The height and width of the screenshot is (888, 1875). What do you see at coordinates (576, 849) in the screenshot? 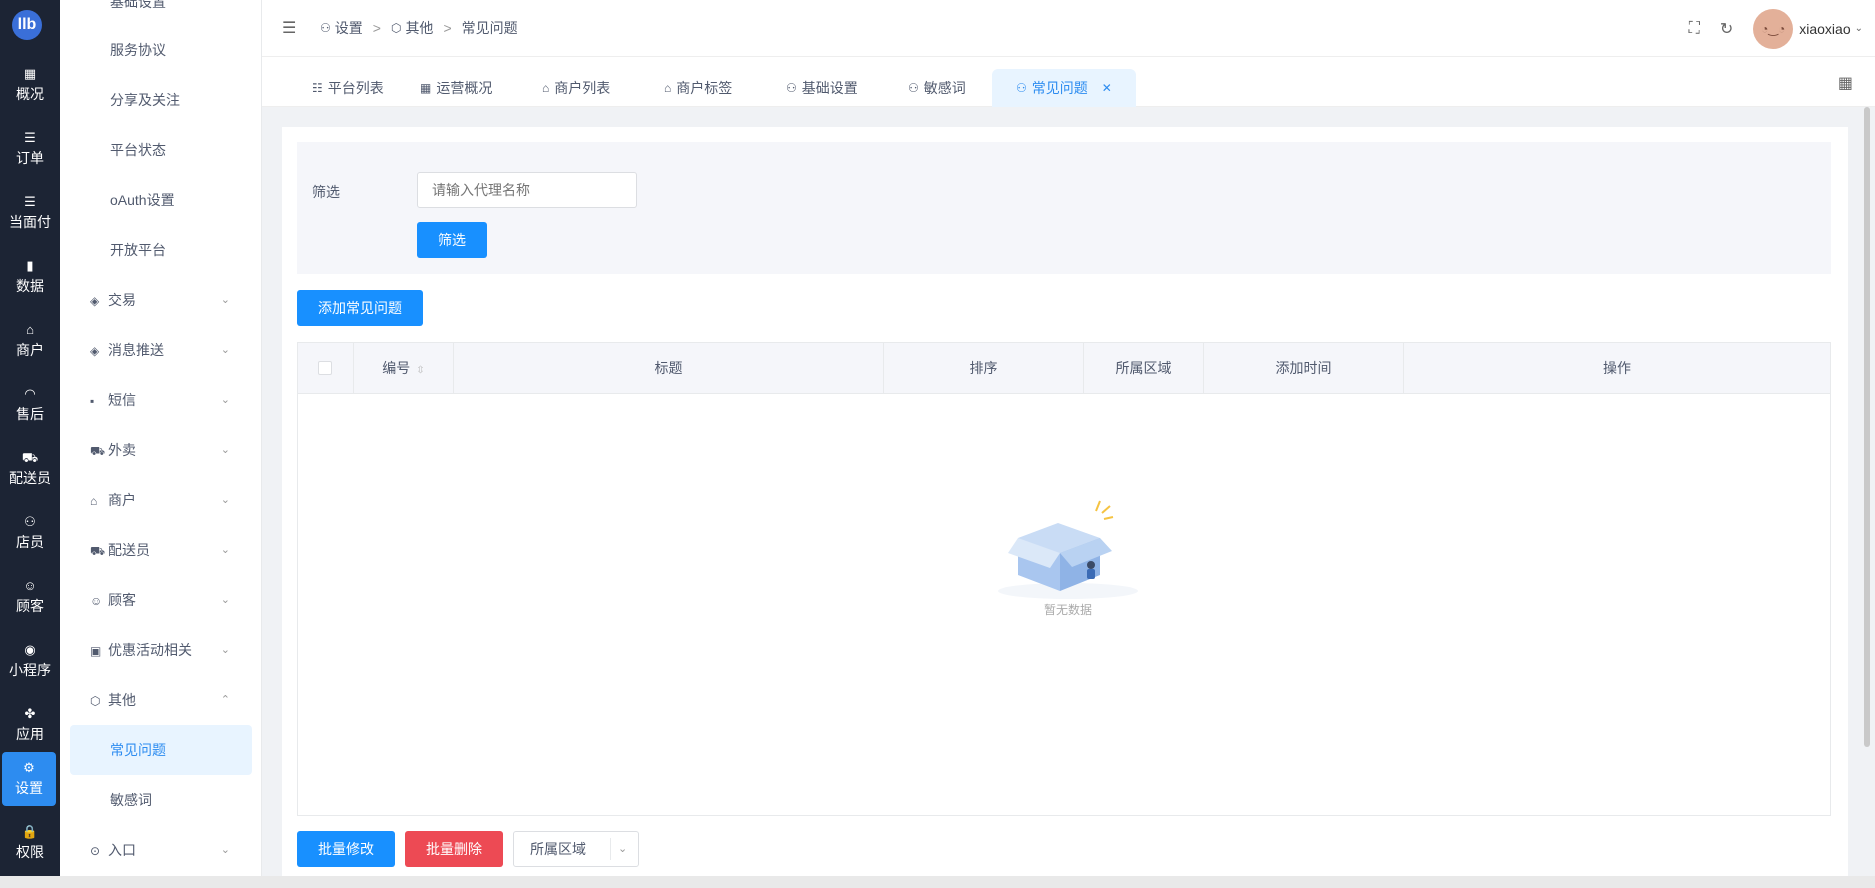
I see `region-select: 所属区域 ⌄` at bounding box center [576, 849].